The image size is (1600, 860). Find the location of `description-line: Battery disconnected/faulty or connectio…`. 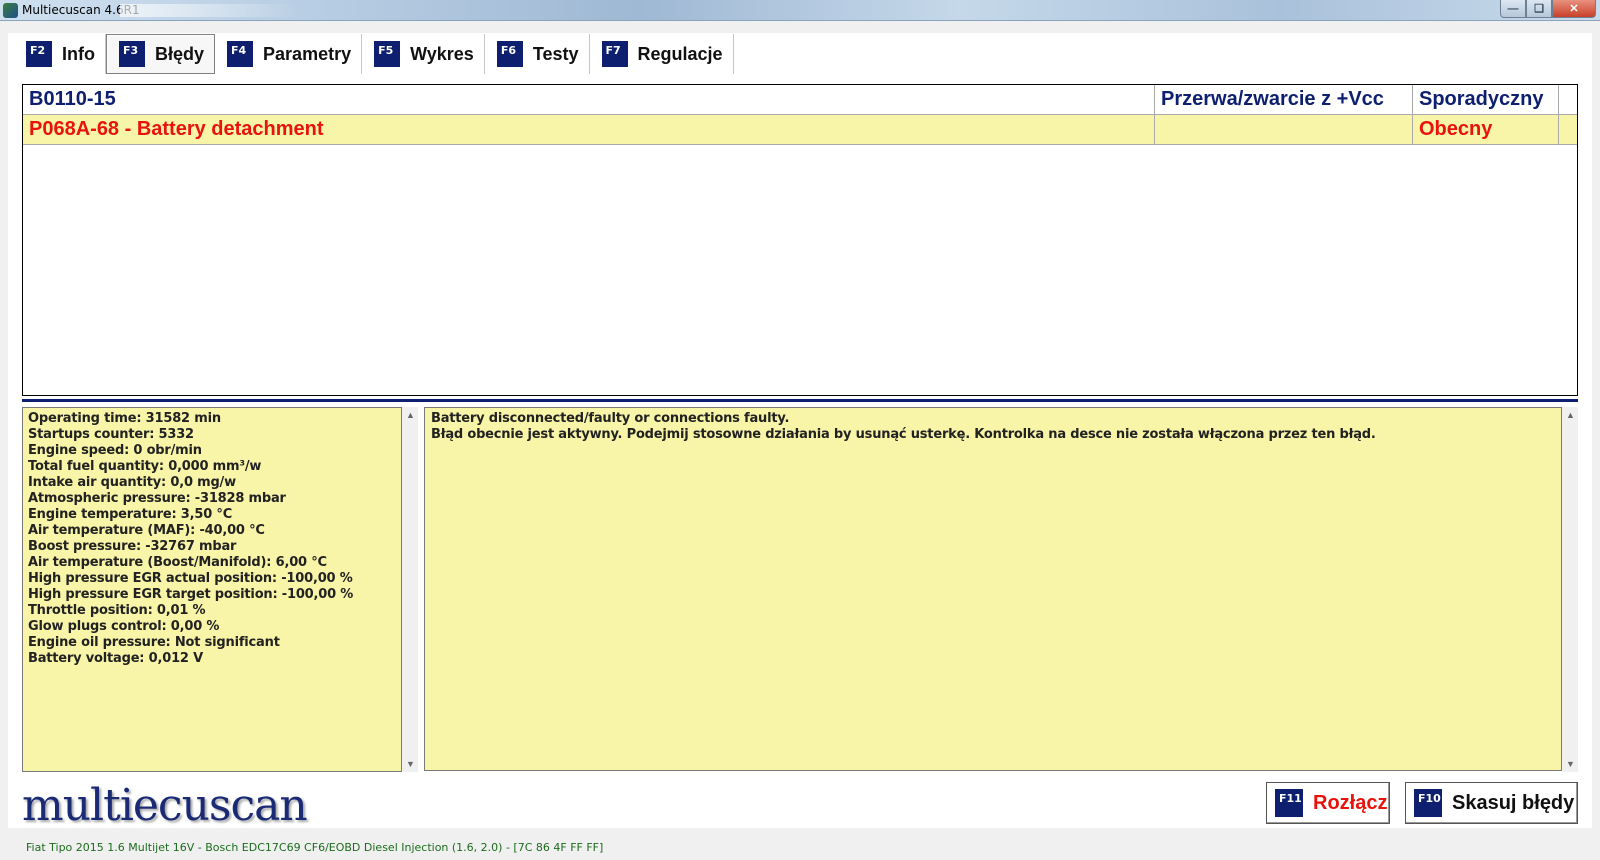

description-line: Battery disconnected/faulty or connectio… is located at coordinates (610, 418).